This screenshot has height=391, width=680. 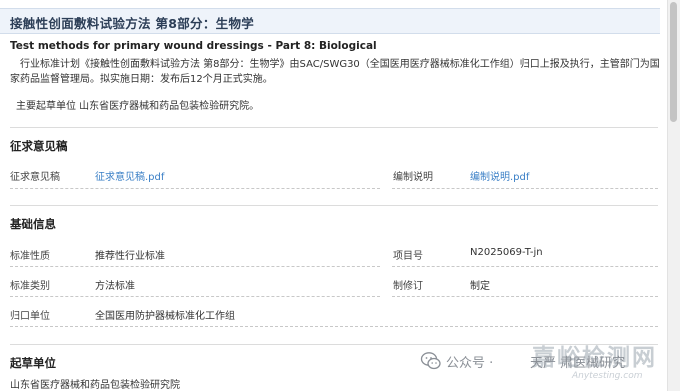 What do you see at coordinates (408, 256) in the screenshot?
I see `project-label: 项目号` at bounding box center [408, 256].